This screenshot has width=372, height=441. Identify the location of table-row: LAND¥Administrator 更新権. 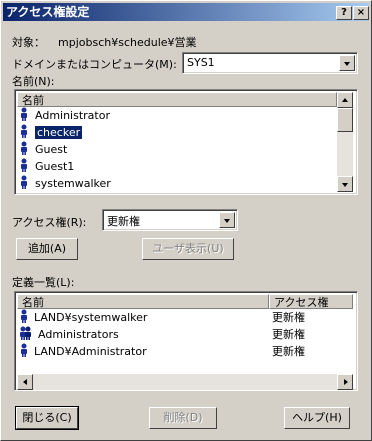
(184, 351).